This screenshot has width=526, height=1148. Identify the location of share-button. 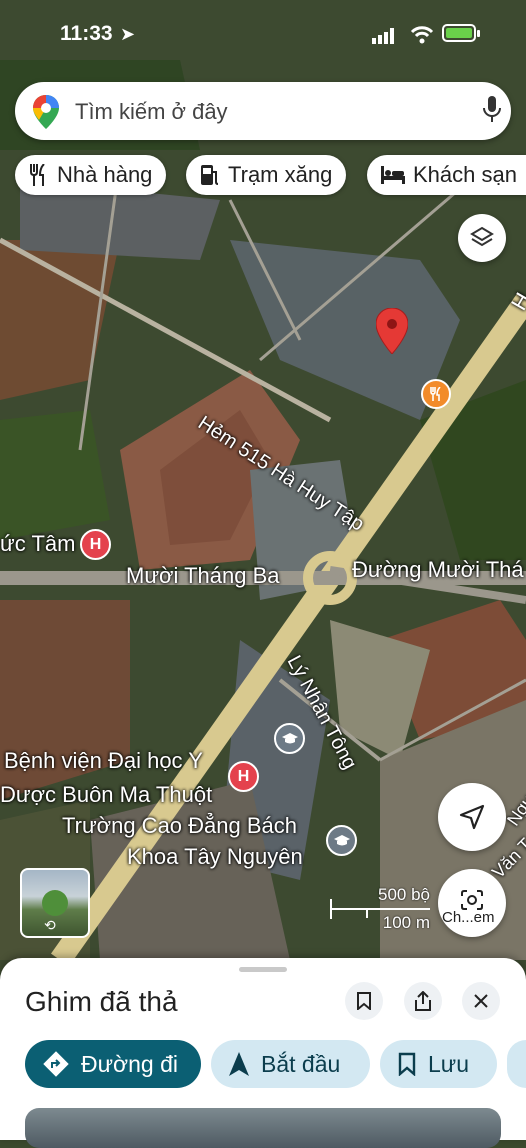
(423, 1001).